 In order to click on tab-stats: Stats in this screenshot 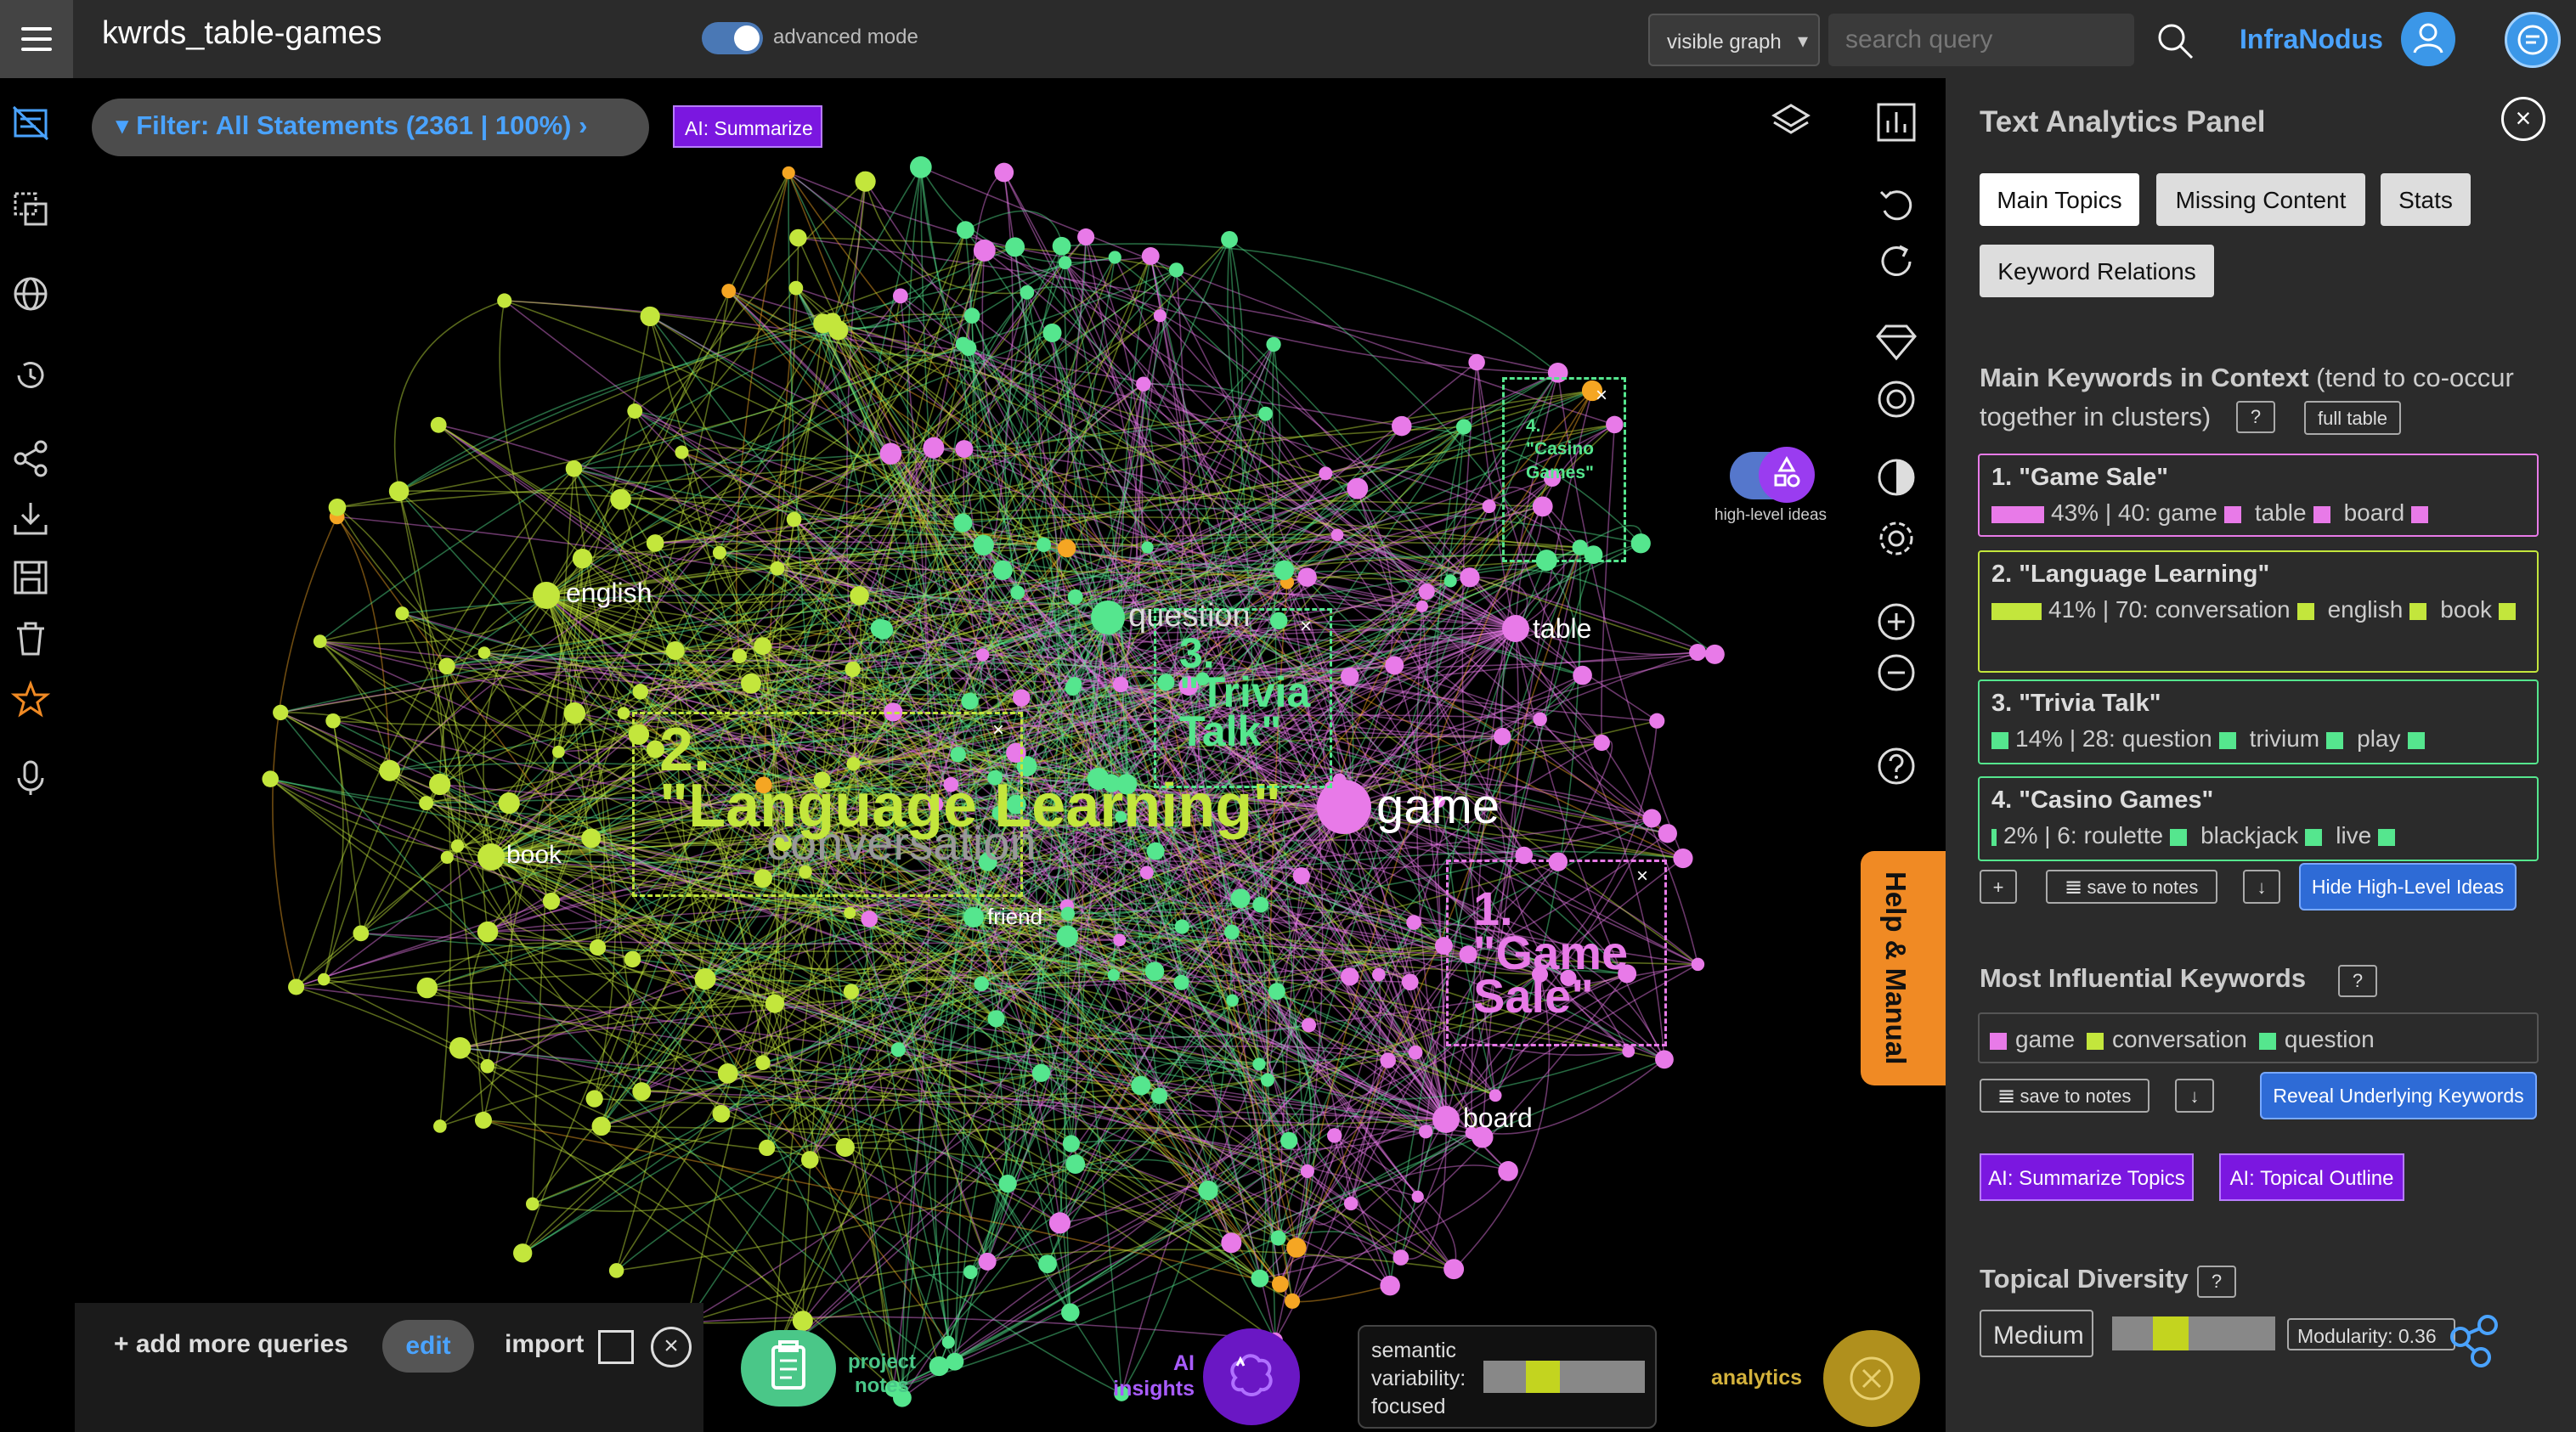, I will do `click(2426, 199)`.